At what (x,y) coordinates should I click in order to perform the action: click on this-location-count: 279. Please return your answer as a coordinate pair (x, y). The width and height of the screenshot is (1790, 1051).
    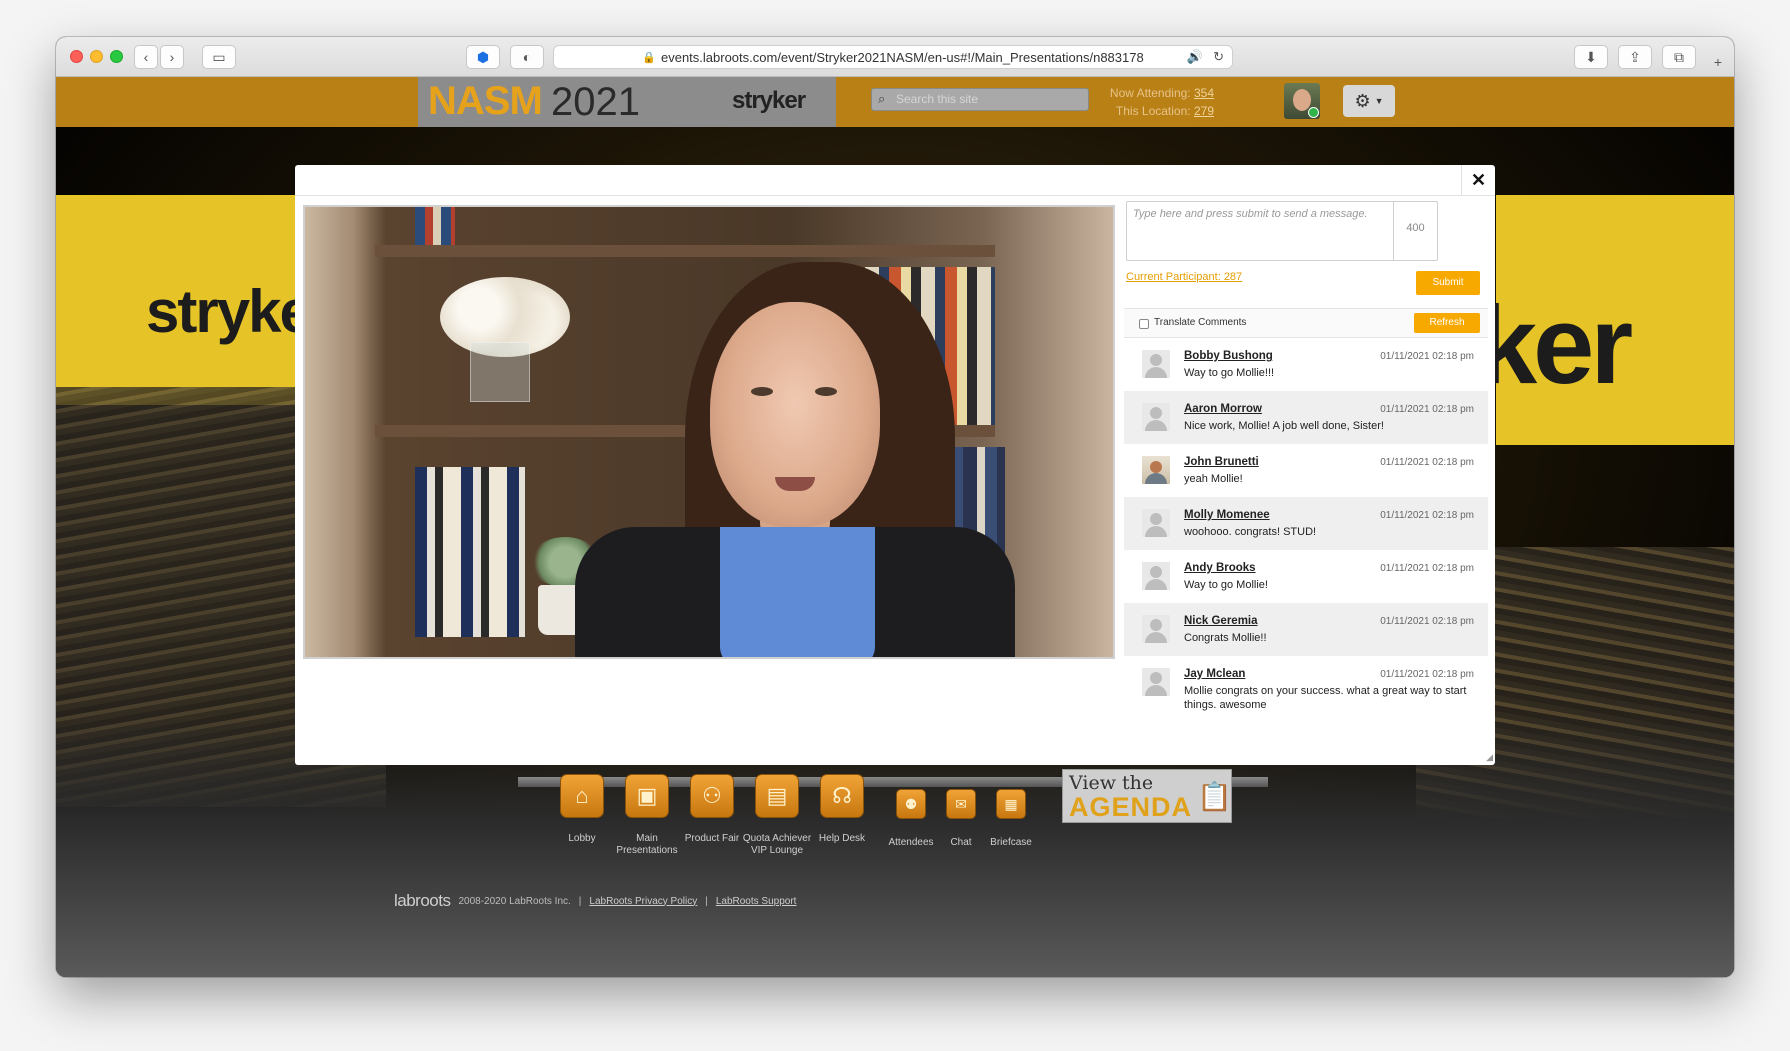
    Looking at the image, I should click on (1204, 111).